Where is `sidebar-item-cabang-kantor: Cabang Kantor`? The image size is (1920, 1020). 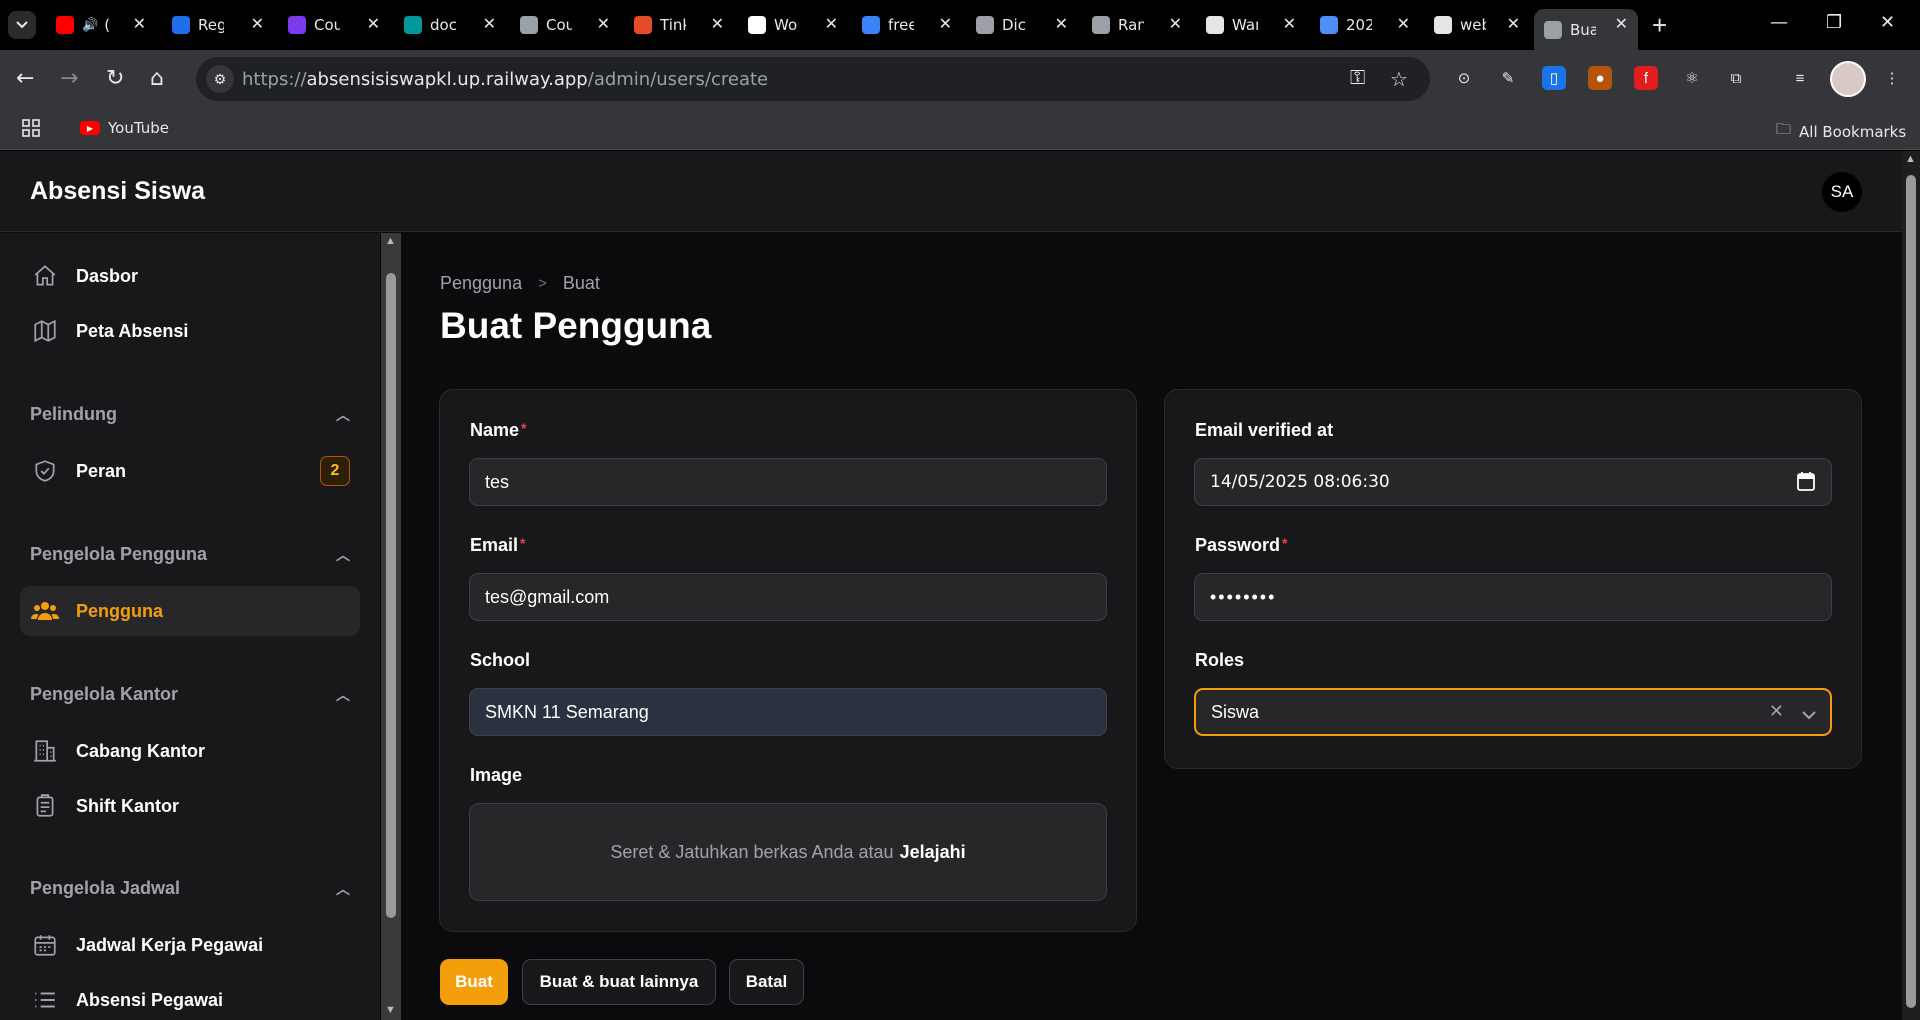
sidebar-item-cabang-kantor: Cabang Kantor is located at coordinates (190, 751).